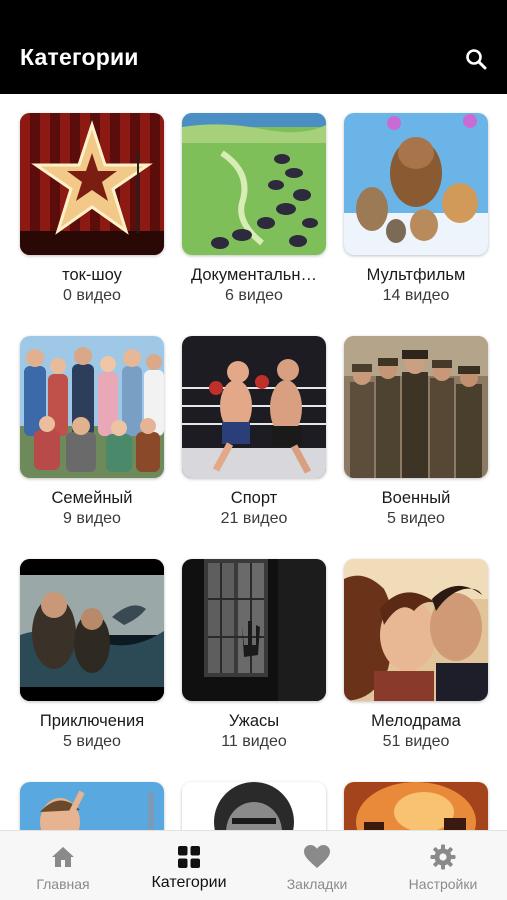  Describe the element at coordinates (189, 857) in the screenshot. I see `grid-icon` at that location.